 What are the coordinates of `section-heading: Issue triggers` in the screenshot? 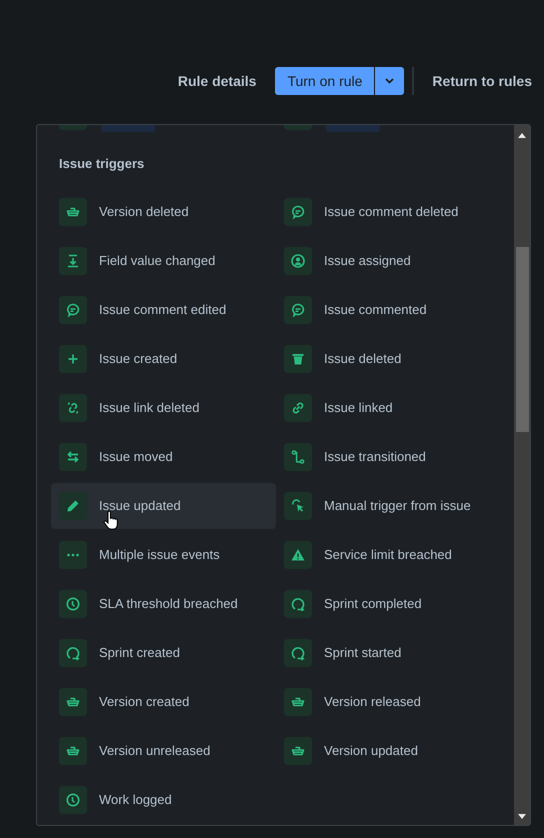 It's located at (102, 164).